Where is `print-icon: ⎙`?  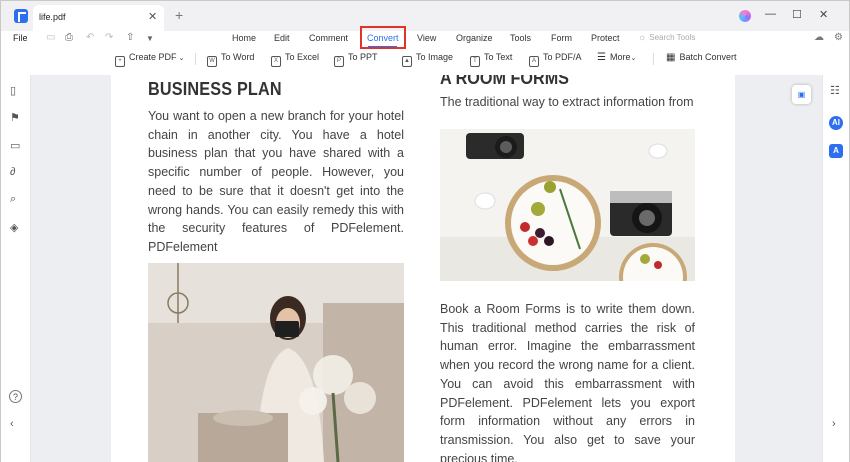 print-icon: ⎙ is located at coordinates (69, 37).